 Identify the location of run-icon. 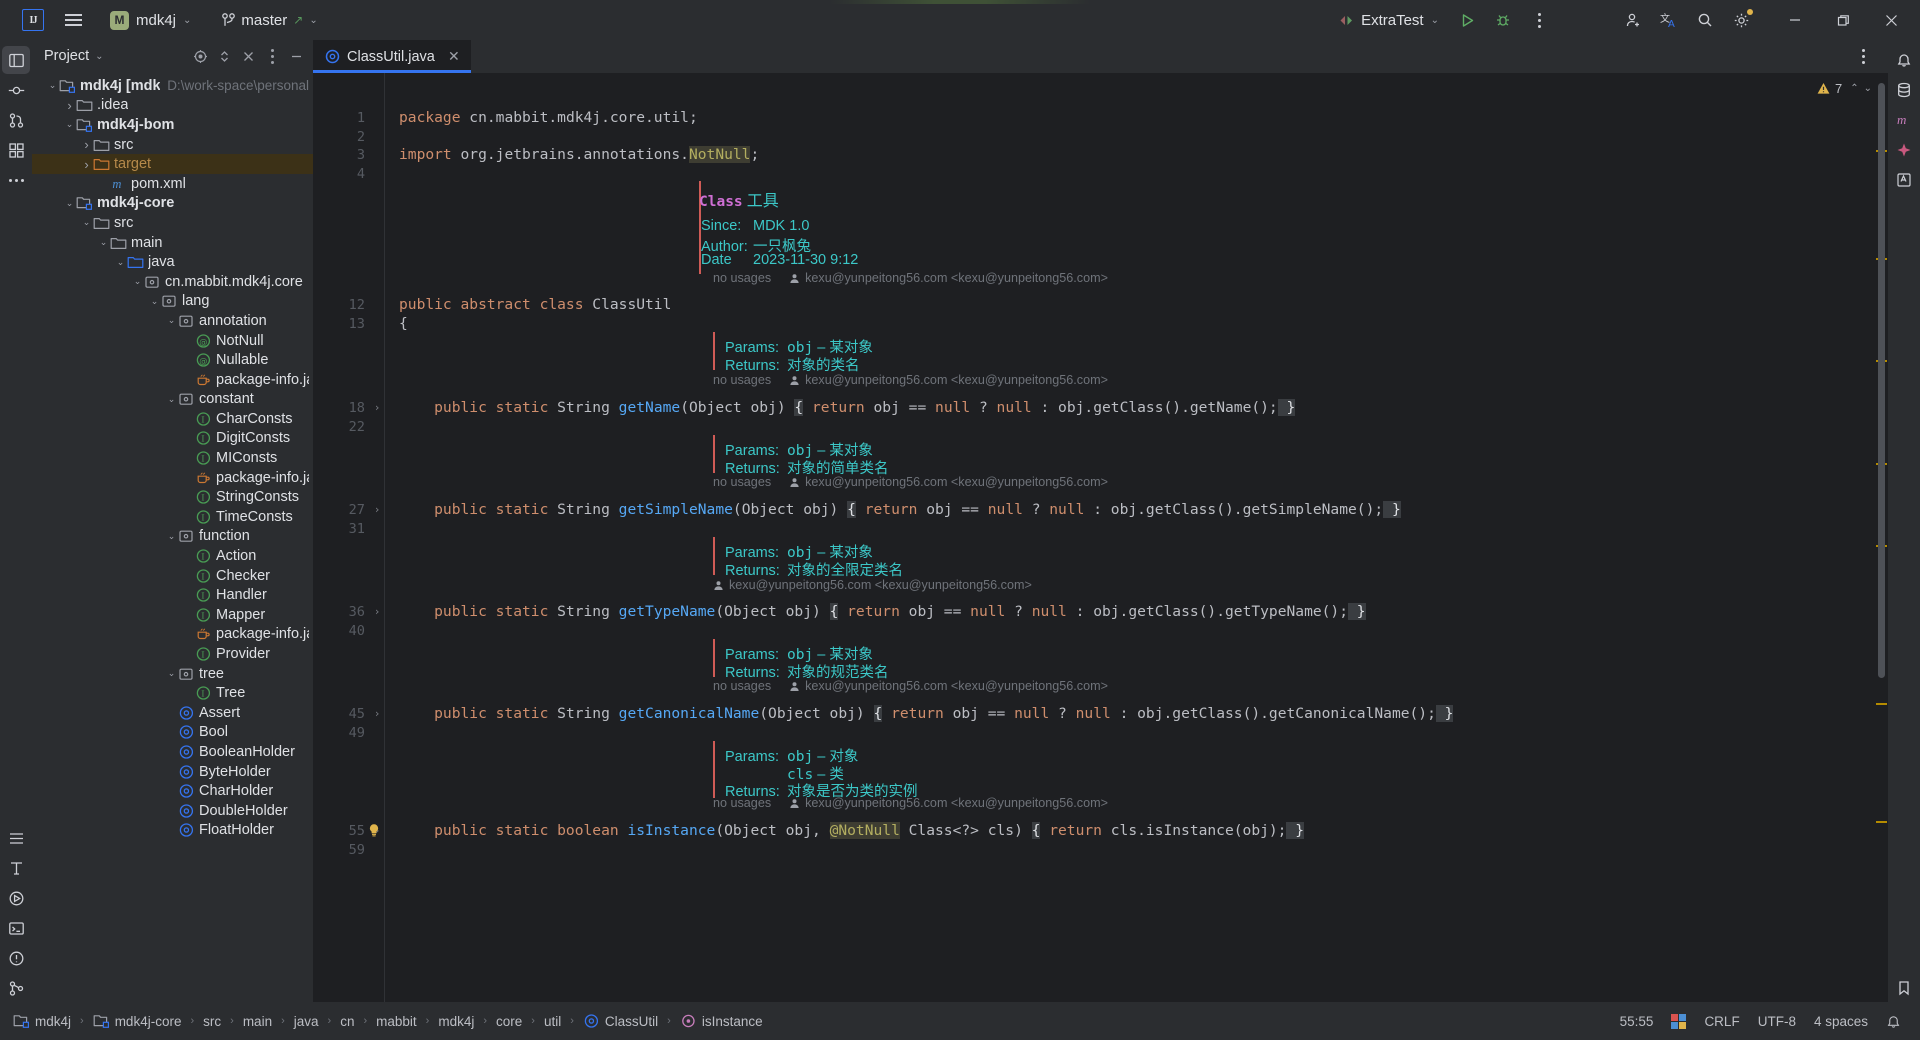
(1467, 20).